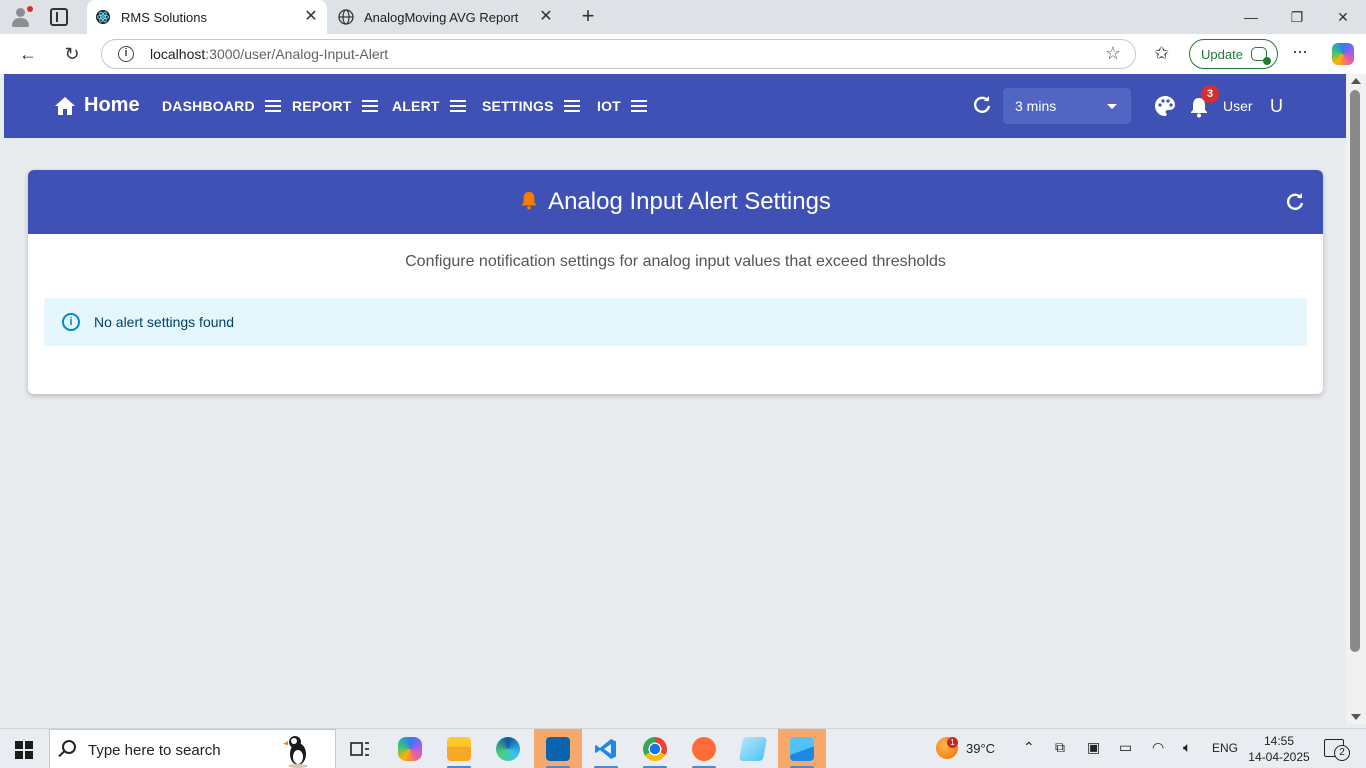 The height and width of the screenshot is (768, 1366). I want to click on task-view-icon, so click(360, 748).